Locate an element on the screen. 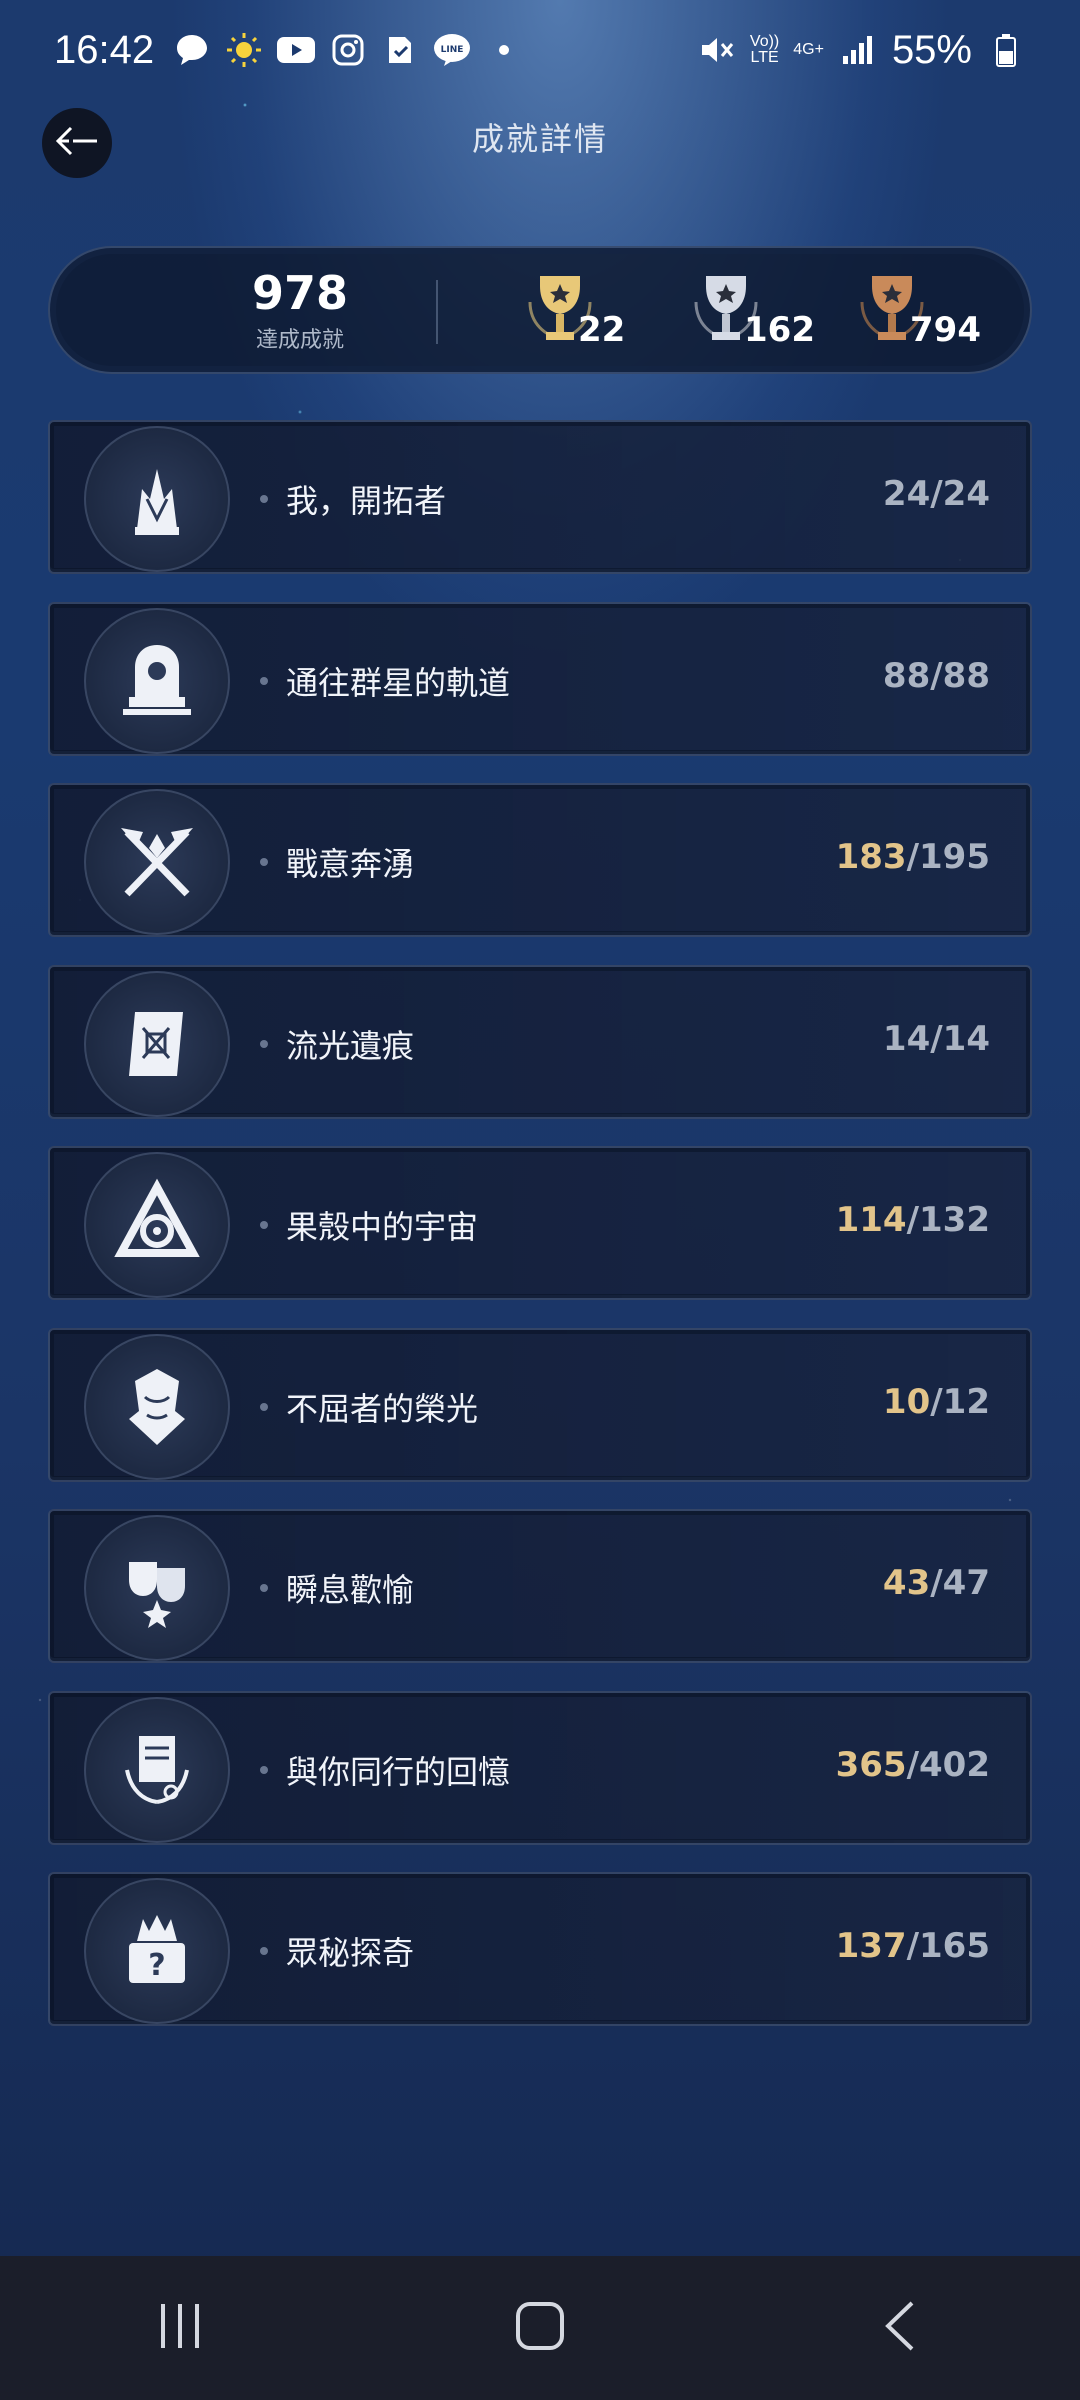 This screenshot has height=2400, width=1080. progress-total: 402 is located at coordinates (954, 1764).